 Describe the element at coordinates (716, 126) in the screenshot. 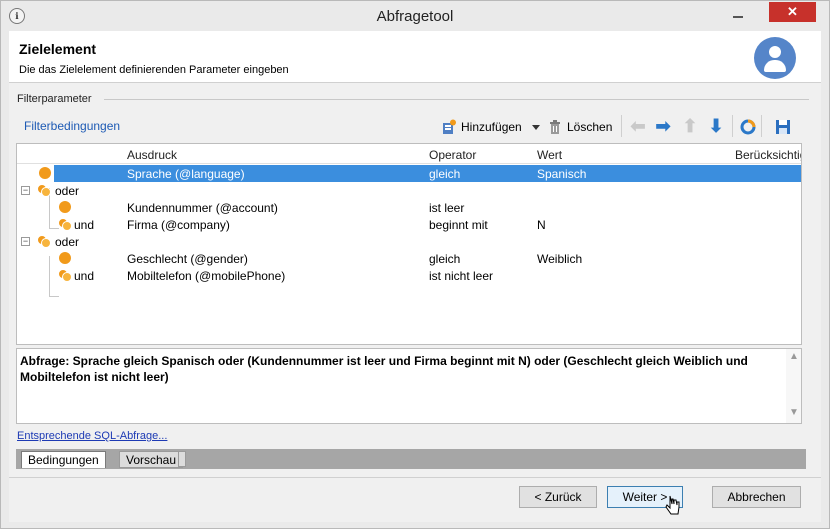

I see `arrow-down-icon: ⬇` at that location.